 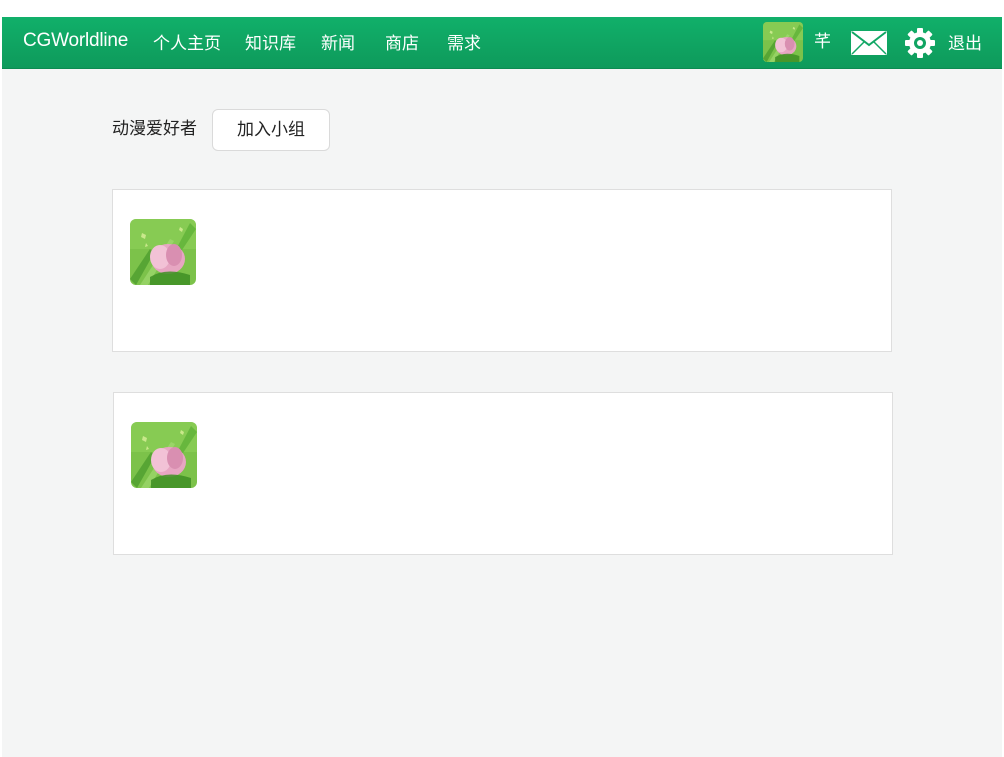 What do you see at coordinates (502, 43) in the screenshot?
I see `top-navbar: CGWorldline 个人主页 知识库 新闻 商店 需求 芊 退出` at bounding box center [502, 43].